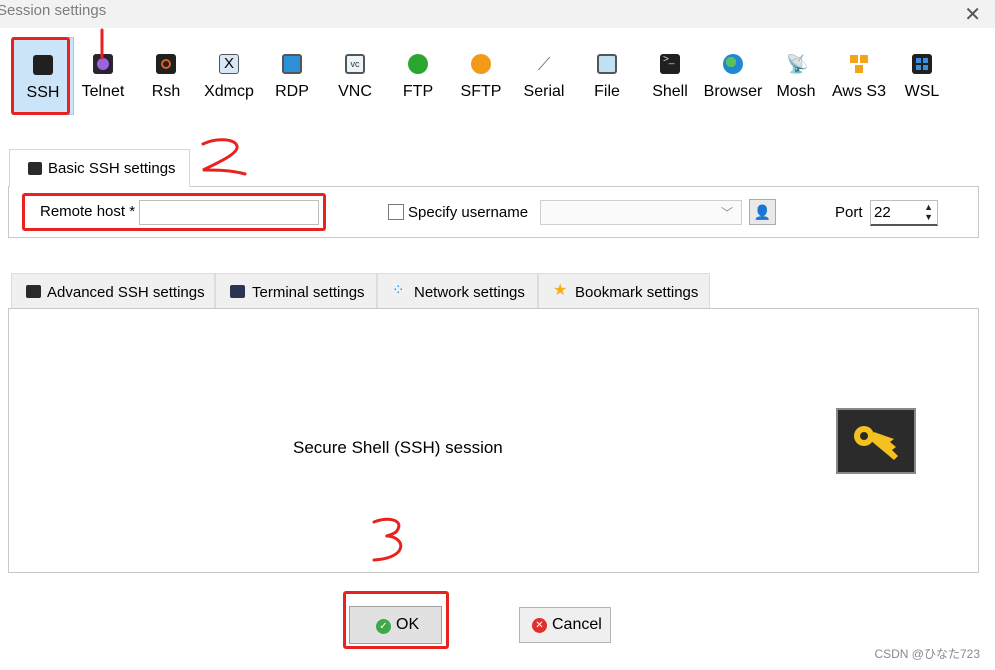 The width and height of the screenshot is (995, 670). I want to click on user-icon: 👤, so click(762, 212).